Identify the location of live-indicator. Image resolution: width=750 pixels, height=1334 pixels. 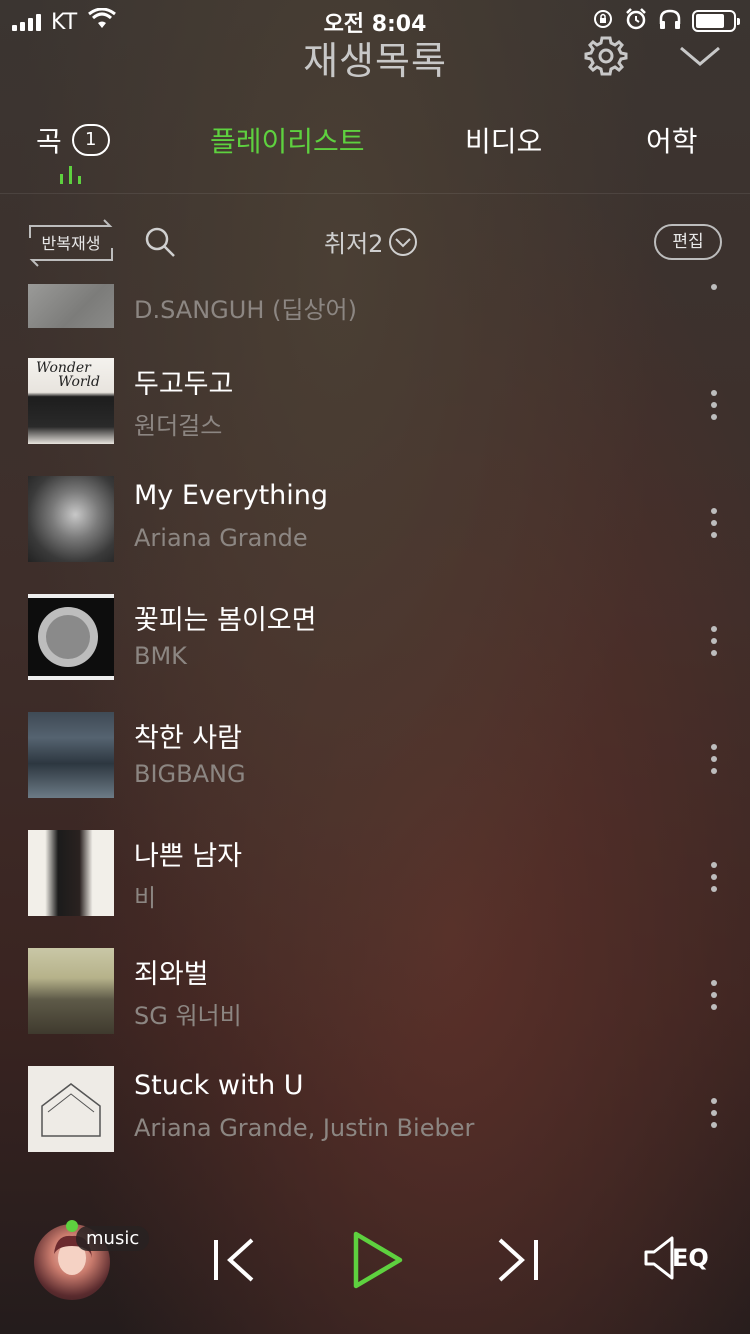
(72, 1226).